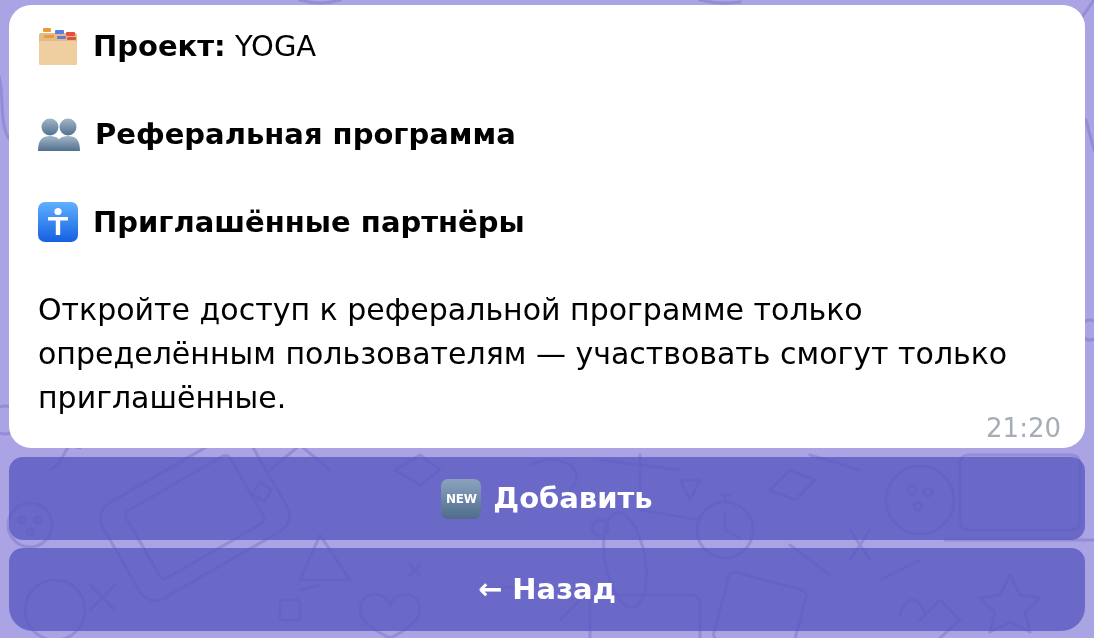  Describe the element at coordinates (547, 498) in the screenshot. I see `add-button: NEW Добавить` at that location.